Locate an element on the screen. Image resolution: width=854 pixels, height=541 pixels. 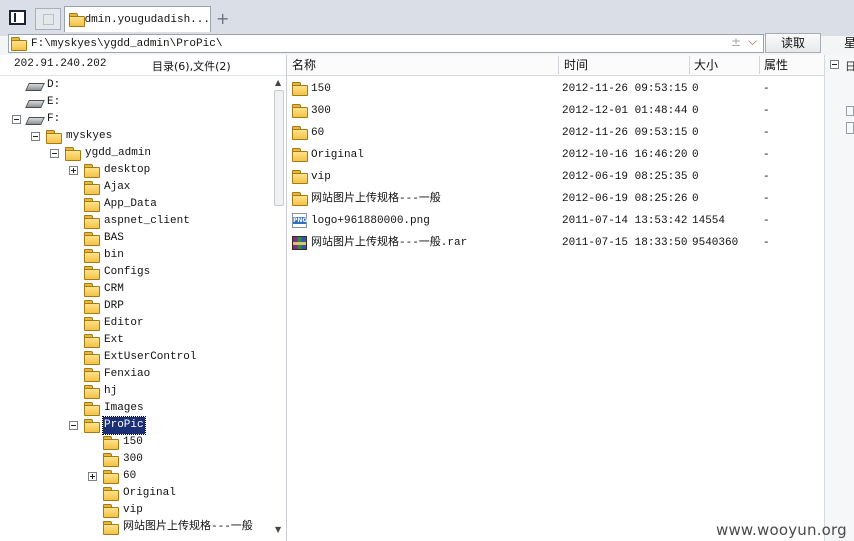
clipboard-icon is located at coordinates (850, 128).